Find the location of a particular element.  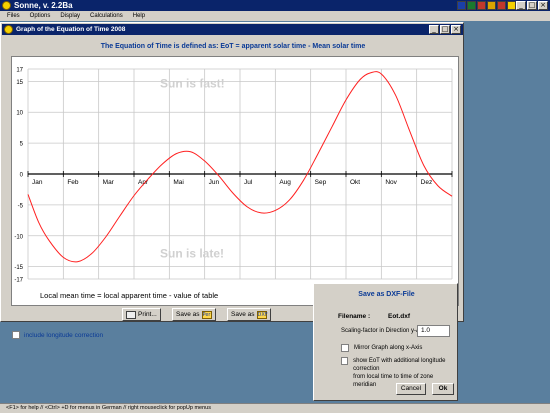

y-tick-label: 17 is located at coordinates (19, 71).